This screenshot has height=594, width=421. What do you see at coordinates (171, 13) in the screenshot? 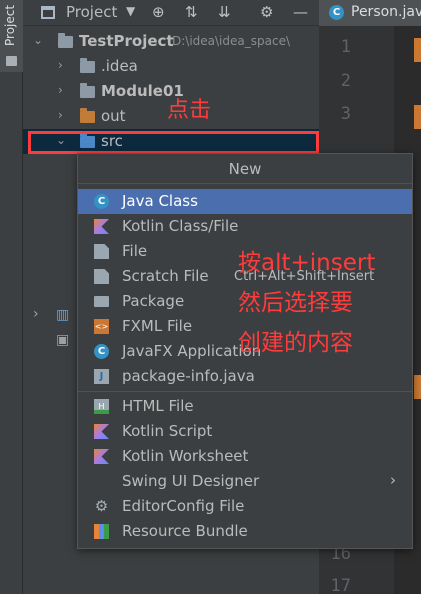
I see `project-panel-header: Project ▼ ⊕ ⇅ ⇊ ⚙ —` at bounding box center [171, 13].